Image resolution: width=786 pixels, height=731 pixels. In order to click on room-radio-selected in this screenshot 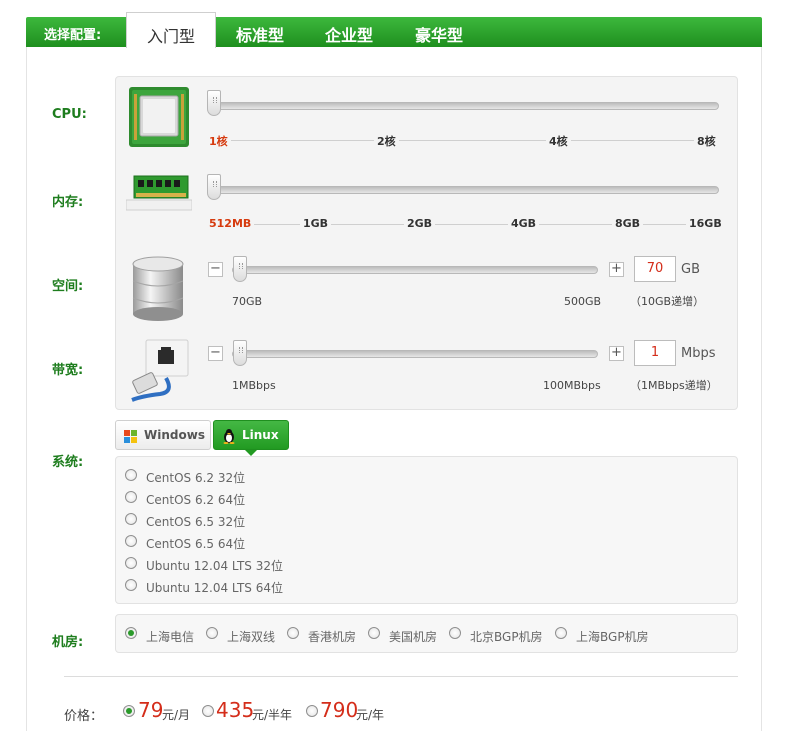, I will do `click(131, 633)`.